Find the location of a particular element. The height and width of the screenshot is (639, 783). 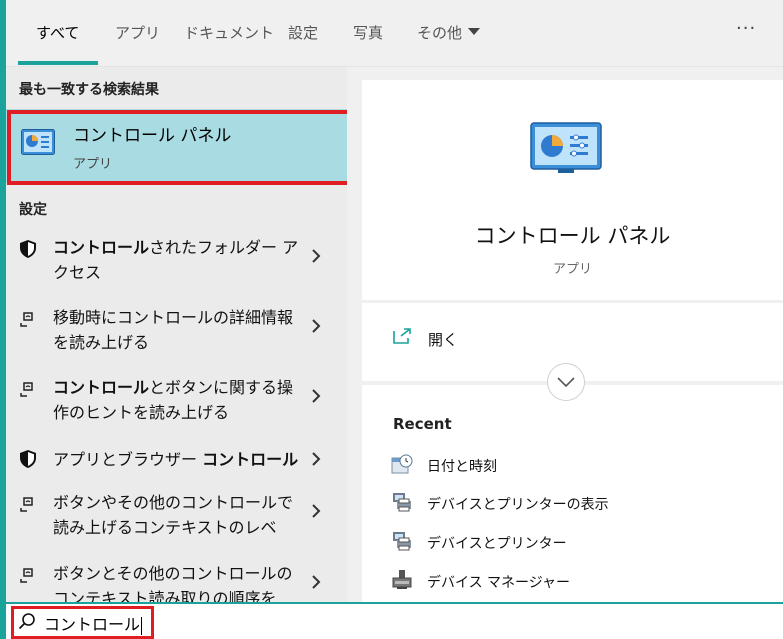

annotation-search-box is located at coordinates (82, 622).